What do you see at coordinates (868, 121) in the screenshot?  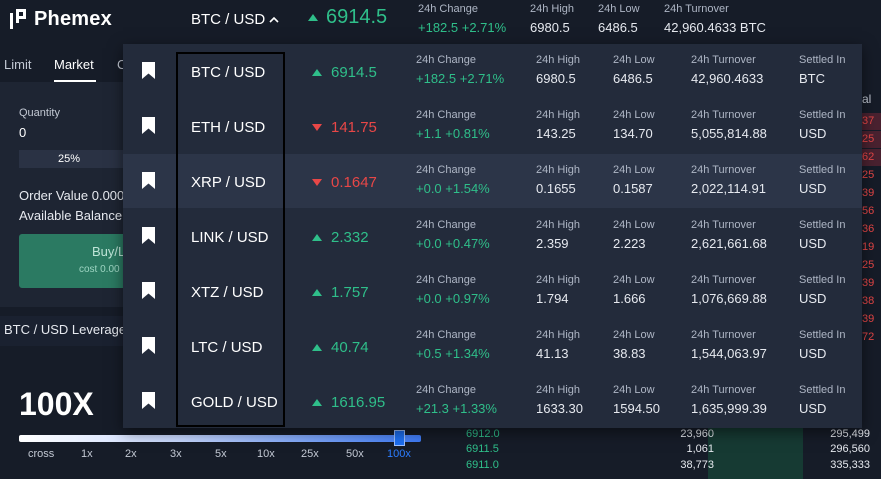 I see `orderbook-edge-number: 37` at bounding box center [868, 121].